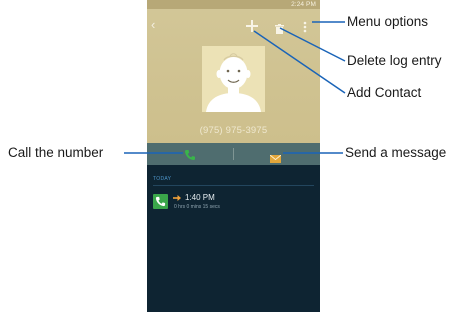  Describe the element at coordinates (388, 21) in the screenshot. I see `menu-options-callout: Menu options` at that location.